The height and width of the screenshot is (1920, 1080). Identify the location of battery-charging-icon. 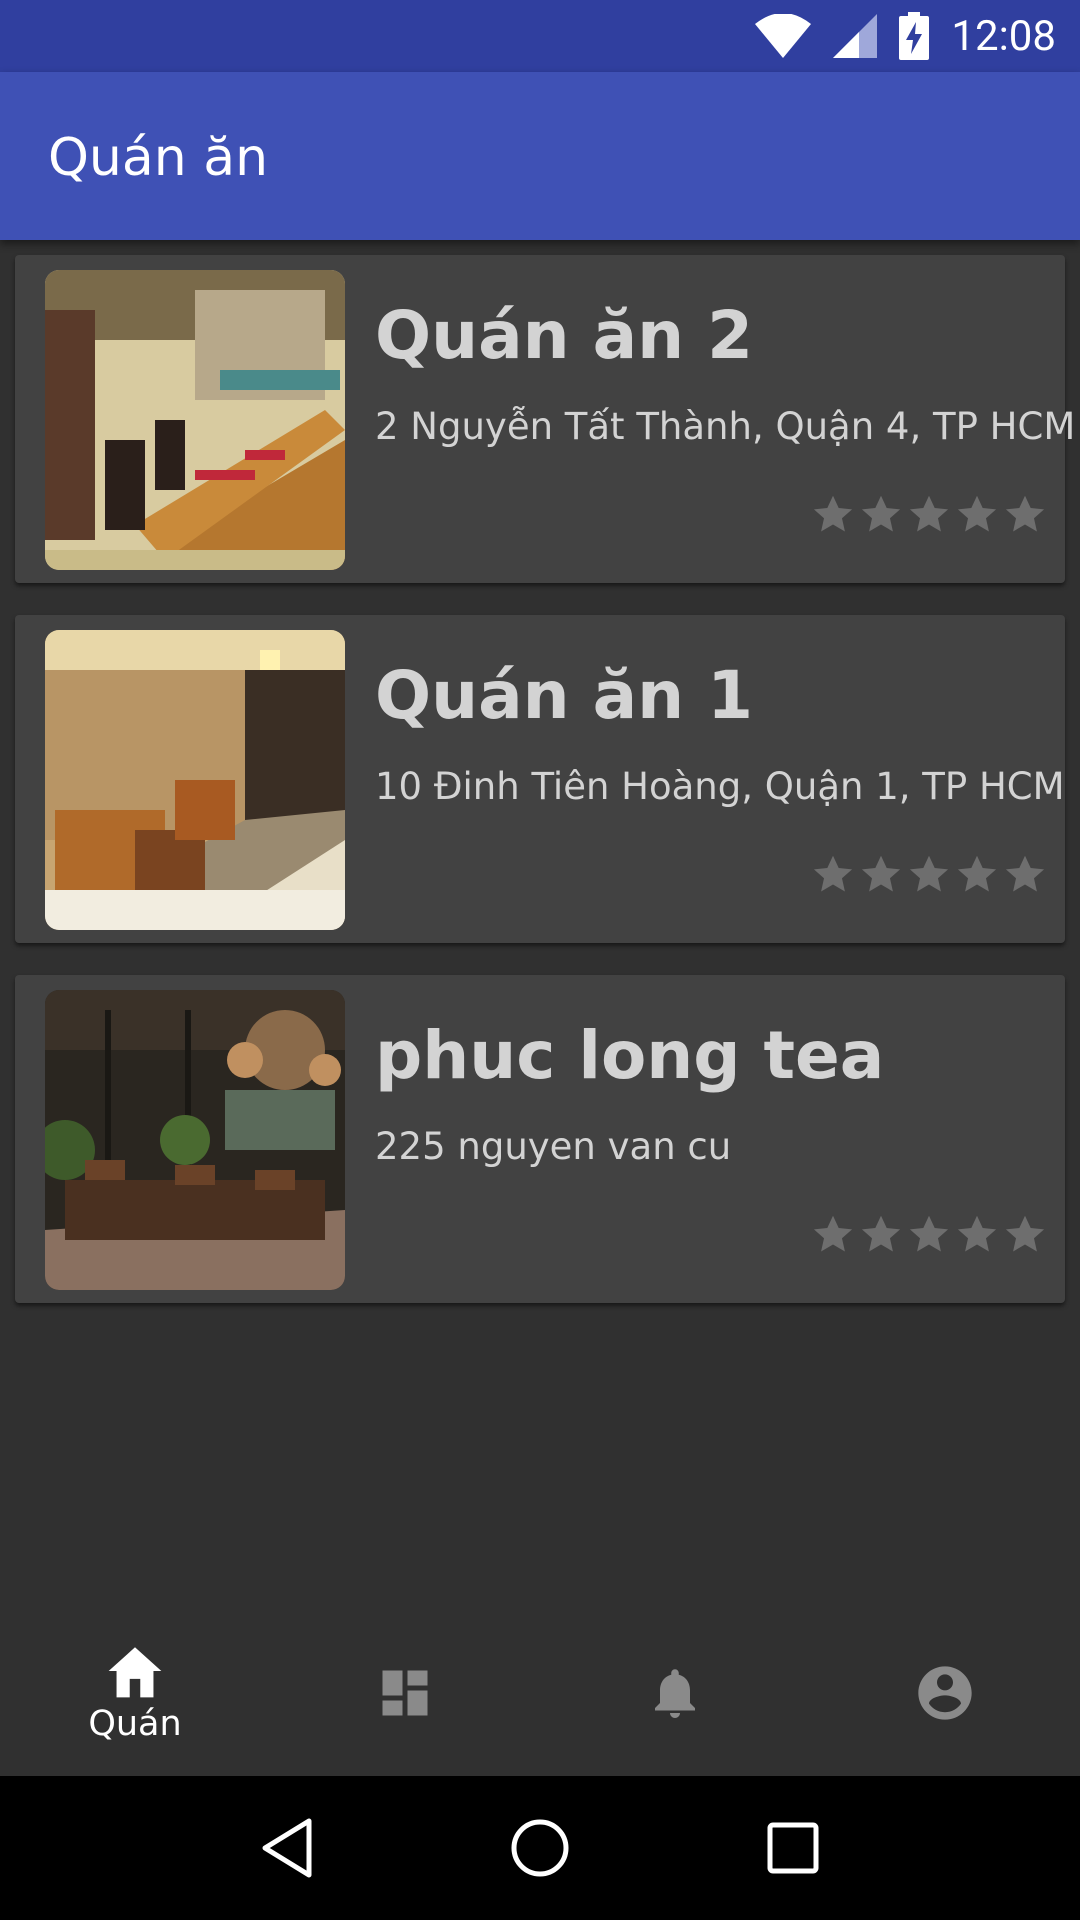
(914, 36).